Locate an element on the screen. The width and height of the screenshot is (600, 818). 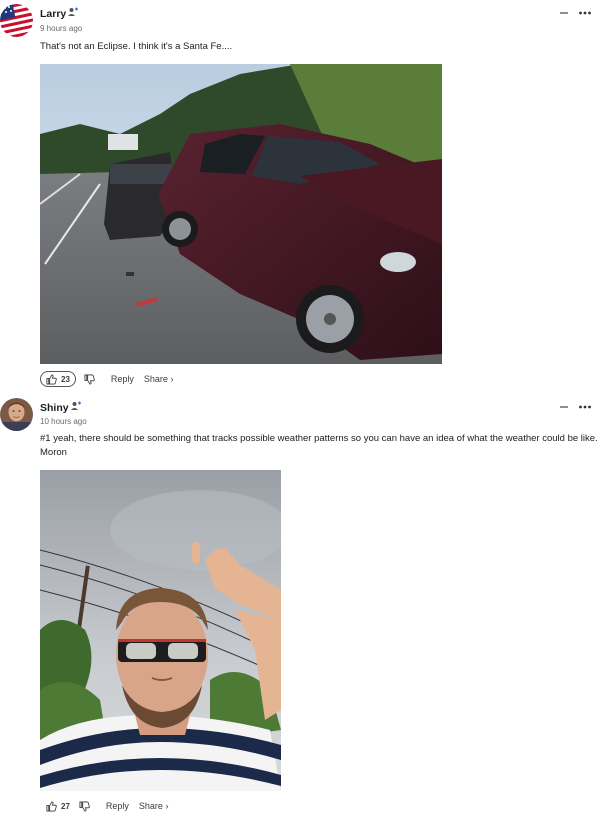
like-count: 27 is located at coordinates (65, 806).